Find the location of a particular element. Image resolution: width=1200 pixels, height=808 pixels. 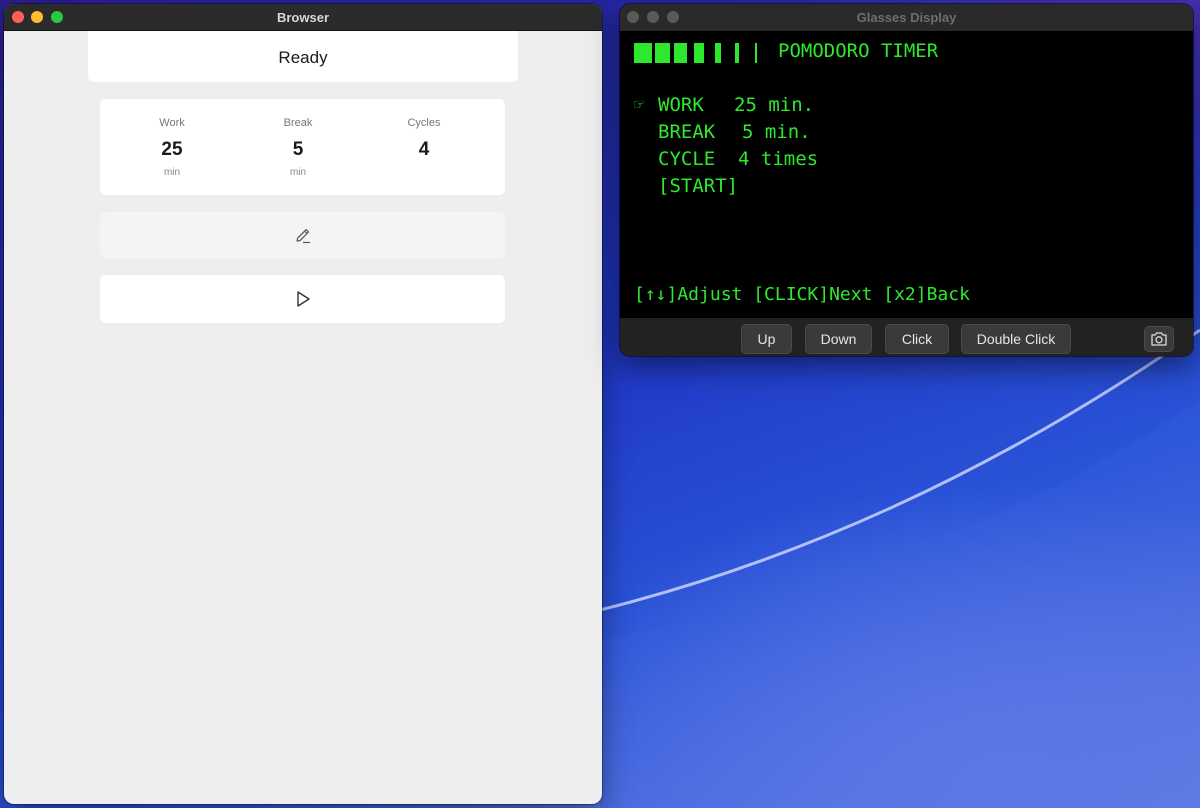

camera-icon is located at coordinates (1159, 339).